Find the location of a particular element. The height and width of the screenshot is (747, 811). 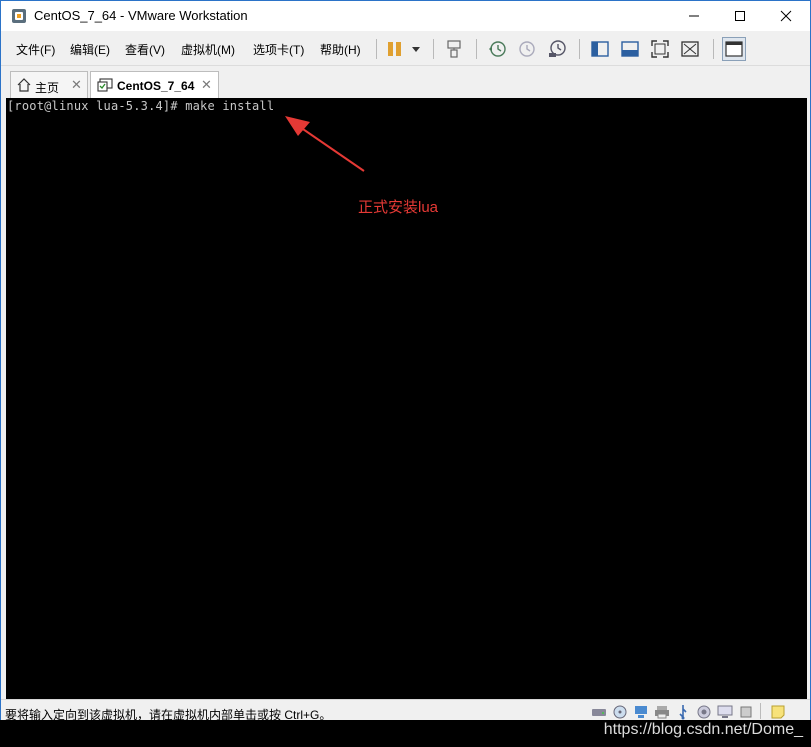

tab-centos: CentOS_7_64 ✕ is located at coordinates (154, 85).